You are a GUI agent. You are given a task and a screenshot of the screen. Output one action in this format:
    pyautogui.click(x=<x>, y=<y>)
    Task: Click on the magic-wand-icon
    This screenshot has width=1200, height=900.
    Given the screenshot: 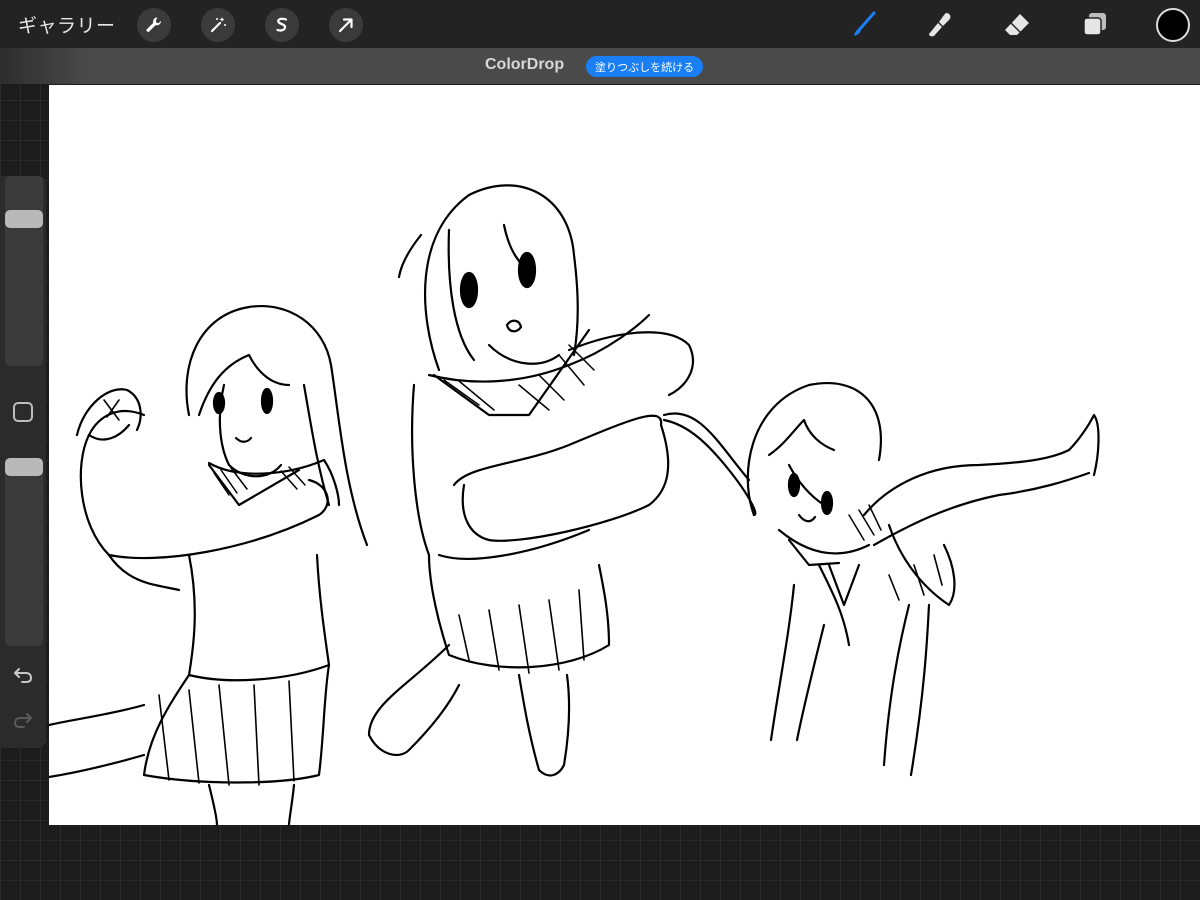 What is the action you would take?
    pyautogui.click(x=218, y=25)
    